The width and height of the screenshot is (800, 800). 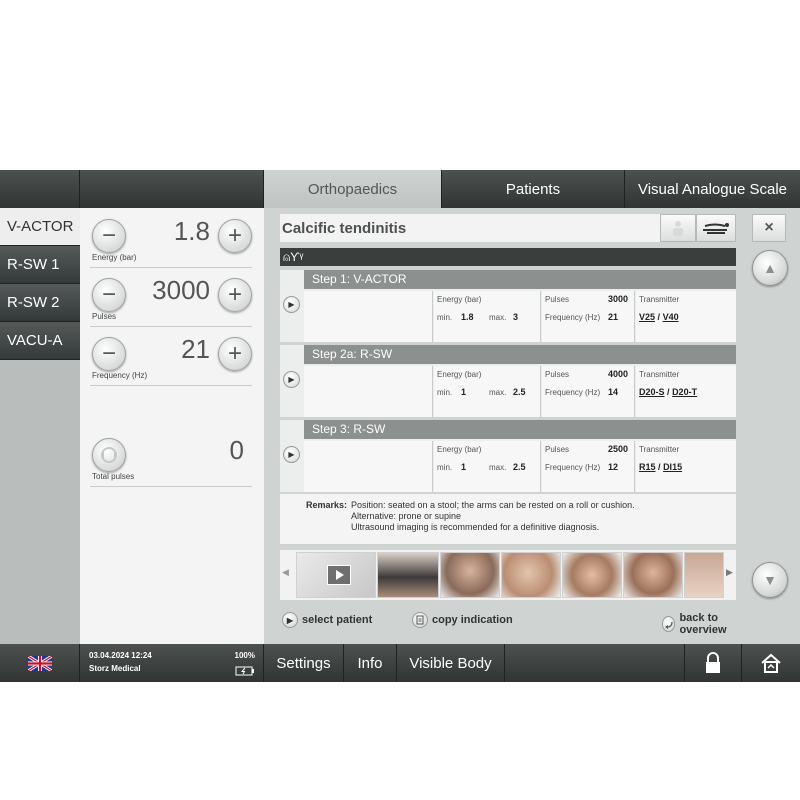 I want to click on back-to-overview-label: back to overview, so click(x=703, y=624).